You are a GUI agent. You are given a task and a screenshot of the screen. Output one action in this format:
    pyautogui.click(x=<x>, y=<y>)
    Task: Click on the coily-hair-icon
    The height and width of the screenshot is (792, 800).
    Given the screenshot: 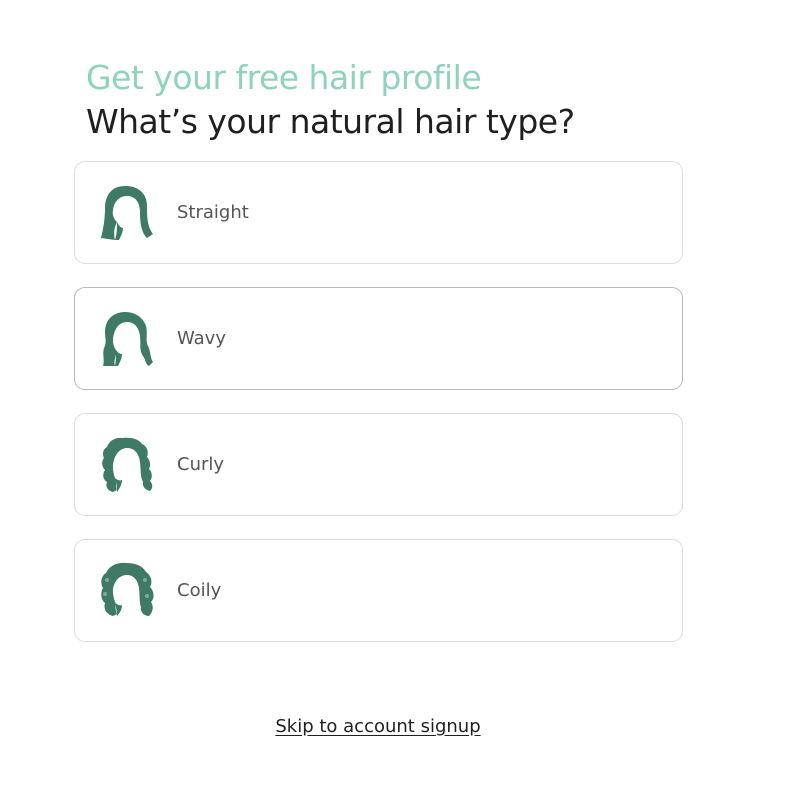 What is the action you would take?
    pyautogui.click(x=126, y=591)
    